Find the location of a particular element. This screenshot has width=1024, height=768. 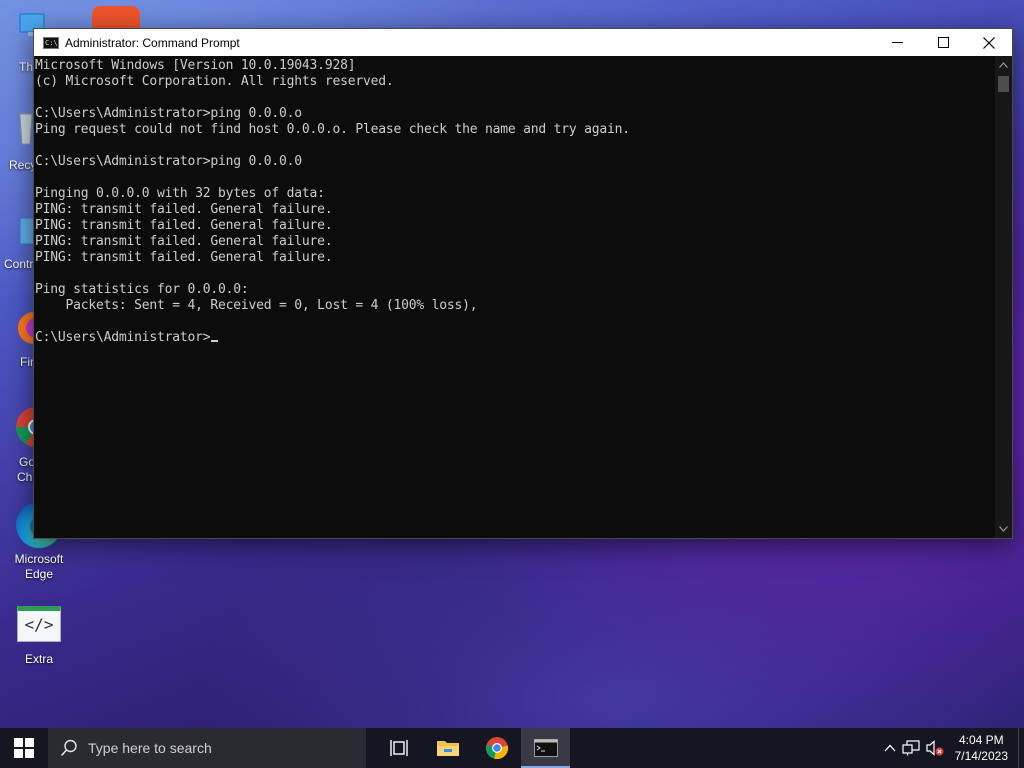

recycle-bin-desktop-icon is located at coordinates (26, 130).